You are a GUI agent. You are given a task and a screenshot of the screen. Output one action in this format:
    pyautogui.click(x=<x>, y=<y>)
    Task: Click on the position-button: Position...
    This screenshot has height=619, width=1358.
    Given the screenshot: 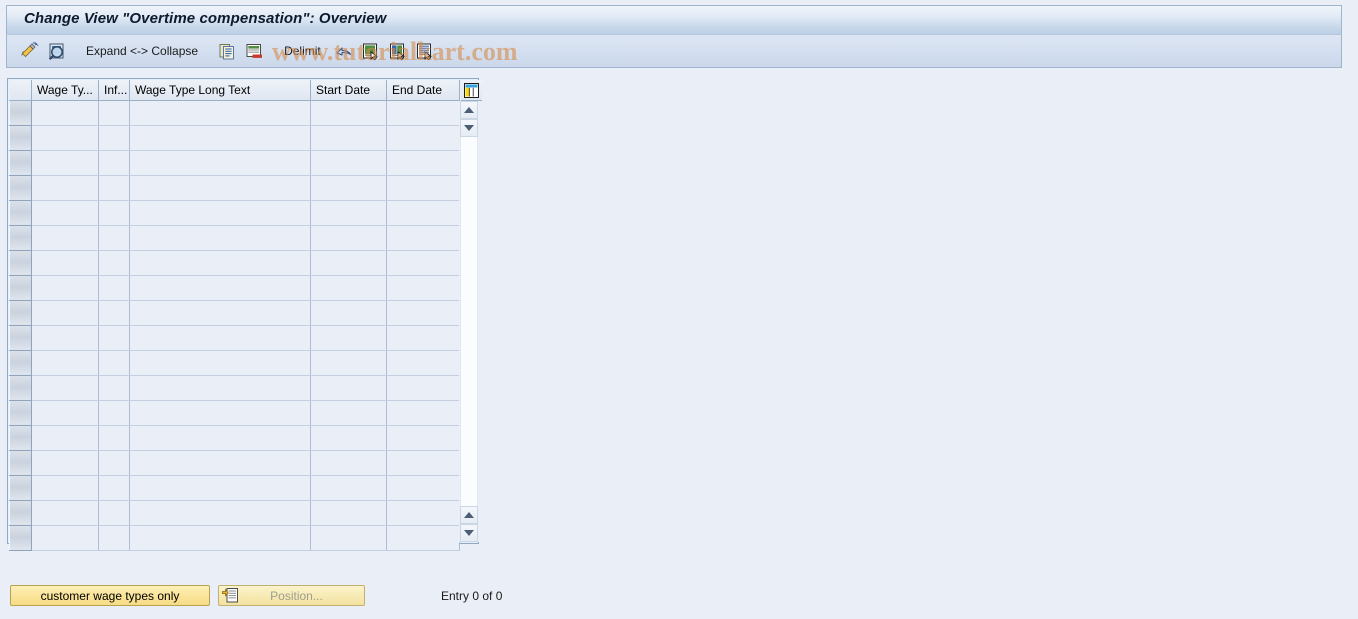 What is the action you would take?
    pyautogui.click(x=291, y=595)
    